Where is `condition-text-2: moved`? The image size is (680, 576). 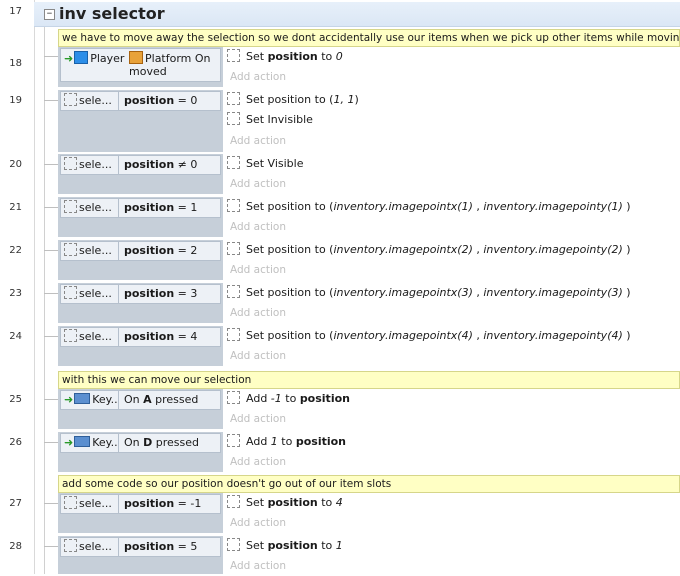
condition-text-2: moved is located at coordinates (148, 71).